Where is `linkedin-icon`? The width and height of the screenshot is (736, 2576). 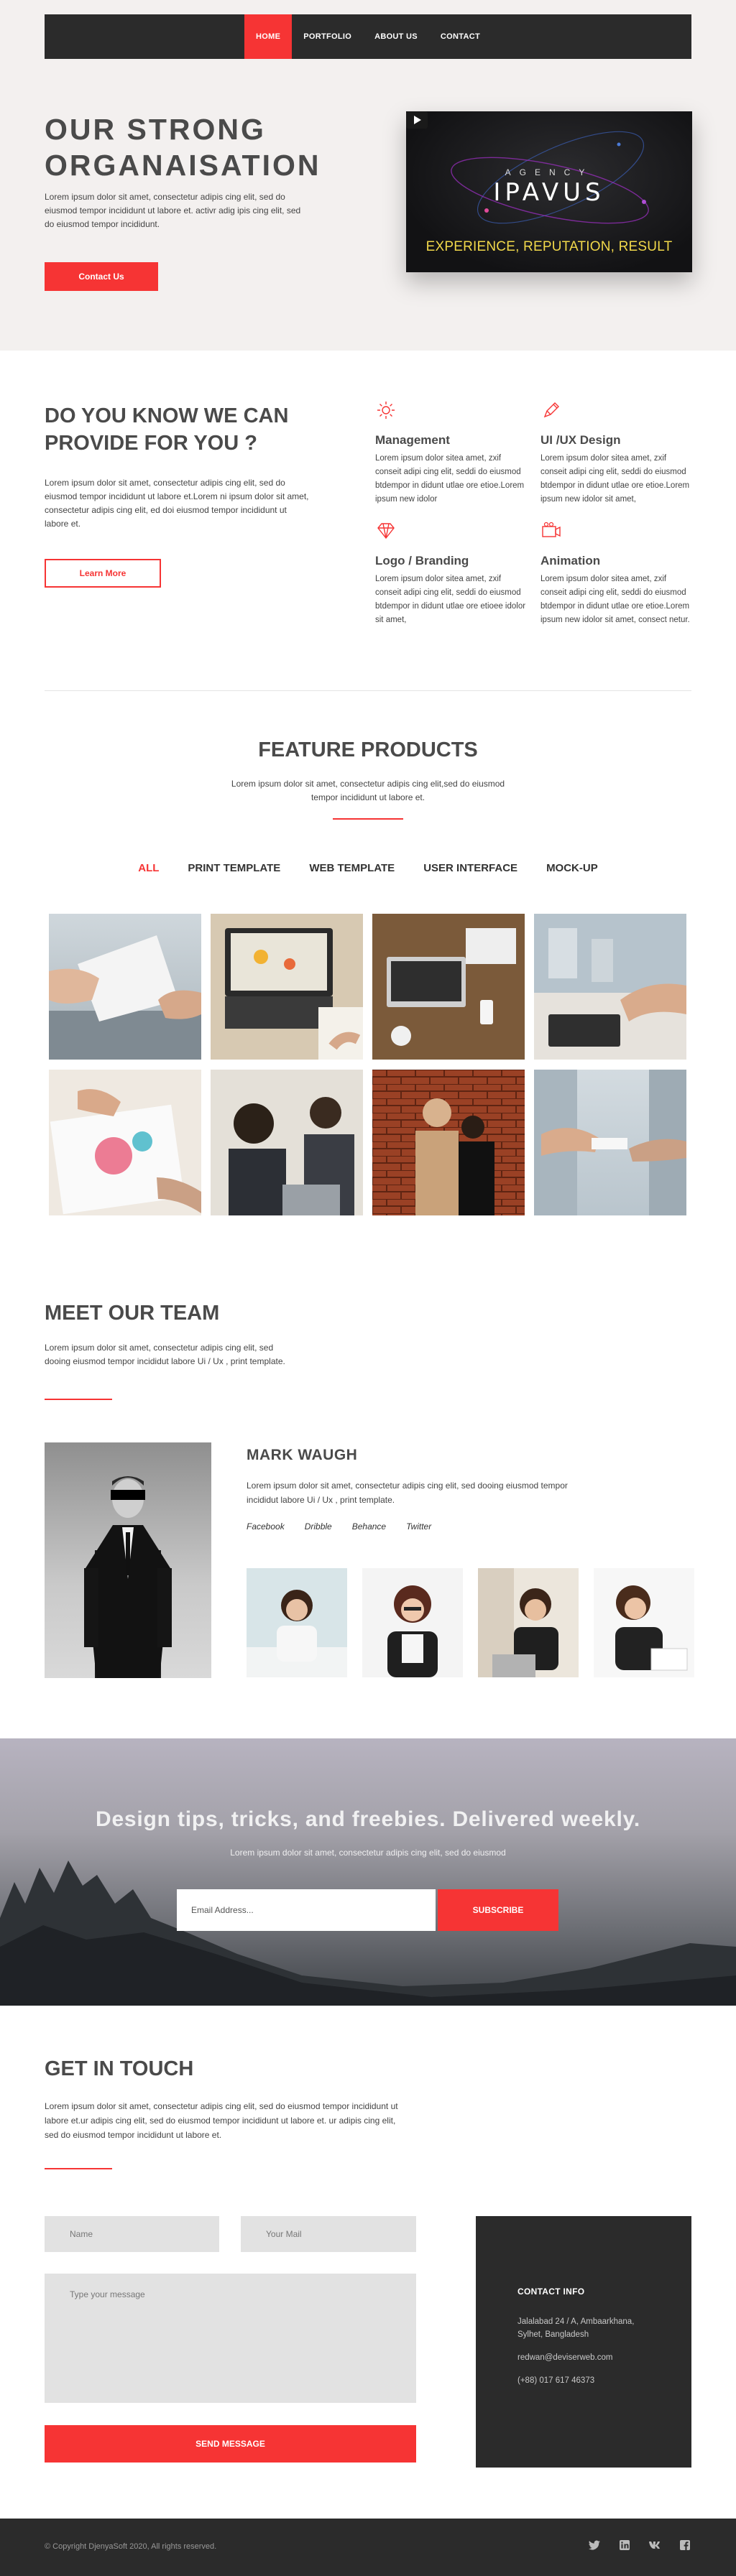 linkedin-icon is located at coordinates (624, 2545).